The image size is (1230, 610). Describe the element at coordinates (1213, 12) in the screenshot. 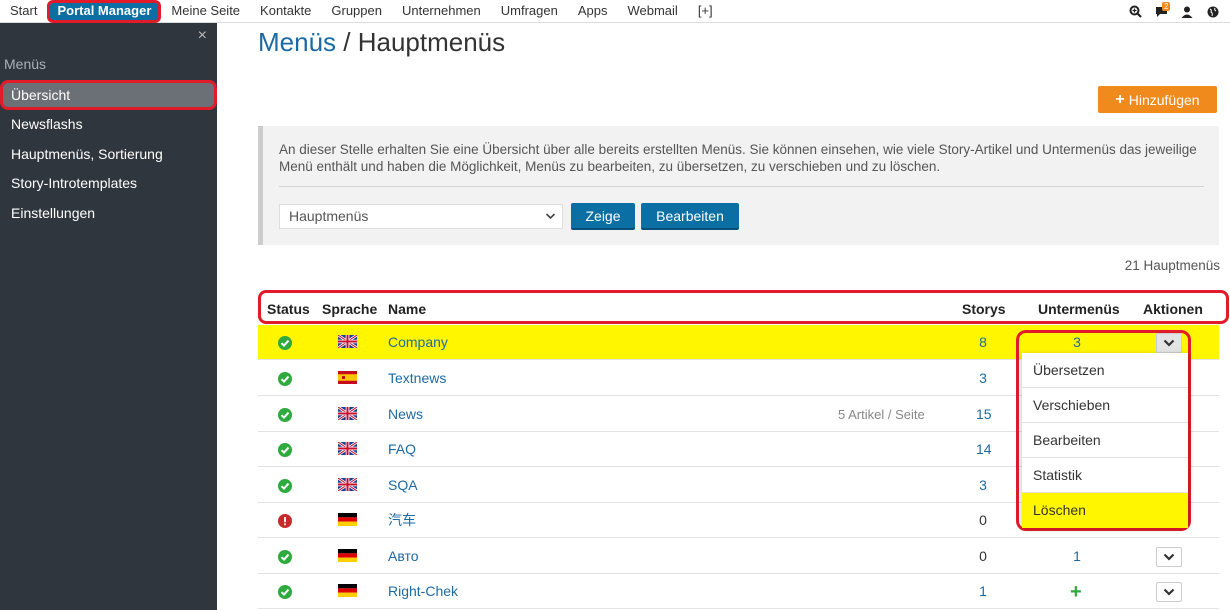

I see `globe-icon` at that location.